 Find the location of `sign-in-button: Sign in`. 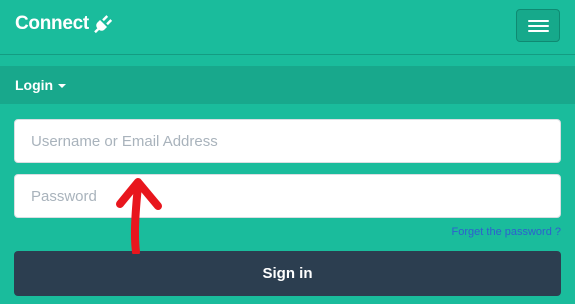

sign-in-button: Sign in is located at coordinates (287, 273).